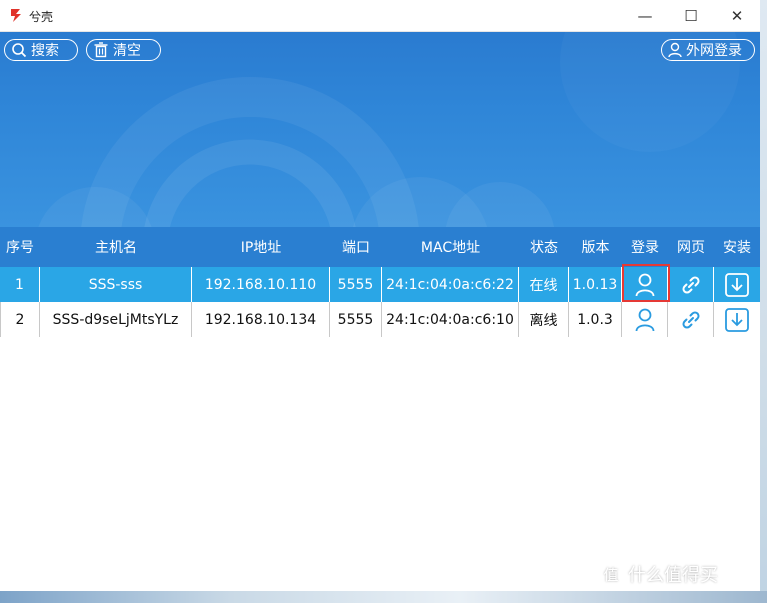  What do you see at coordinates (20, 248) in the screenshot?
I see `col-header-index: 序号` at bounding box center [20, 248].